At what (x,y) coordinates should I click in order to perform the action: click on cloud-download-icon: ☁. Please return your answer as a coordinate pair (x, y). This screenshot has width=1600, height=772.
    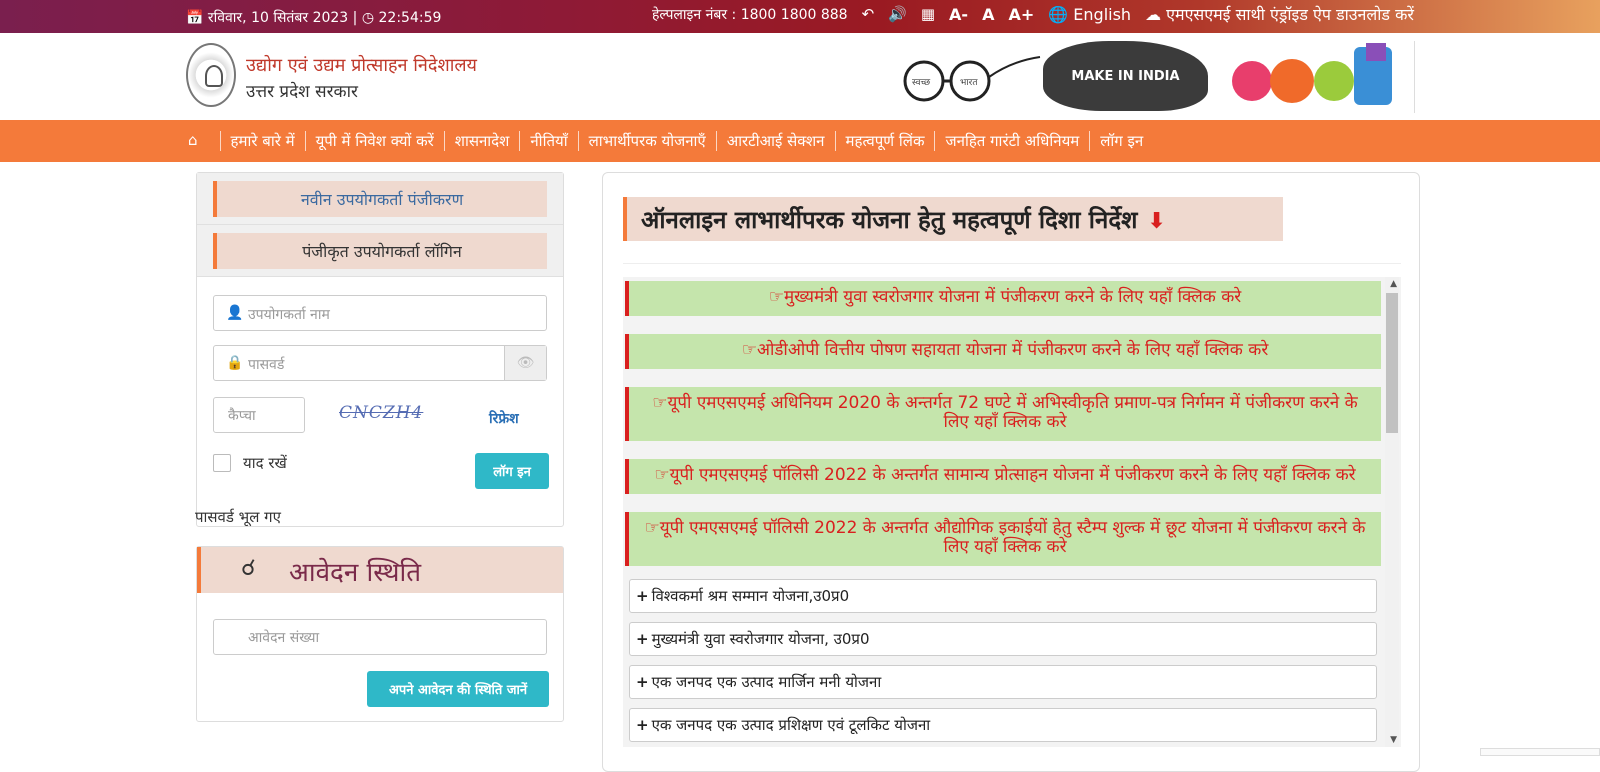
    Looking at the image, I should click on (1153, 14).